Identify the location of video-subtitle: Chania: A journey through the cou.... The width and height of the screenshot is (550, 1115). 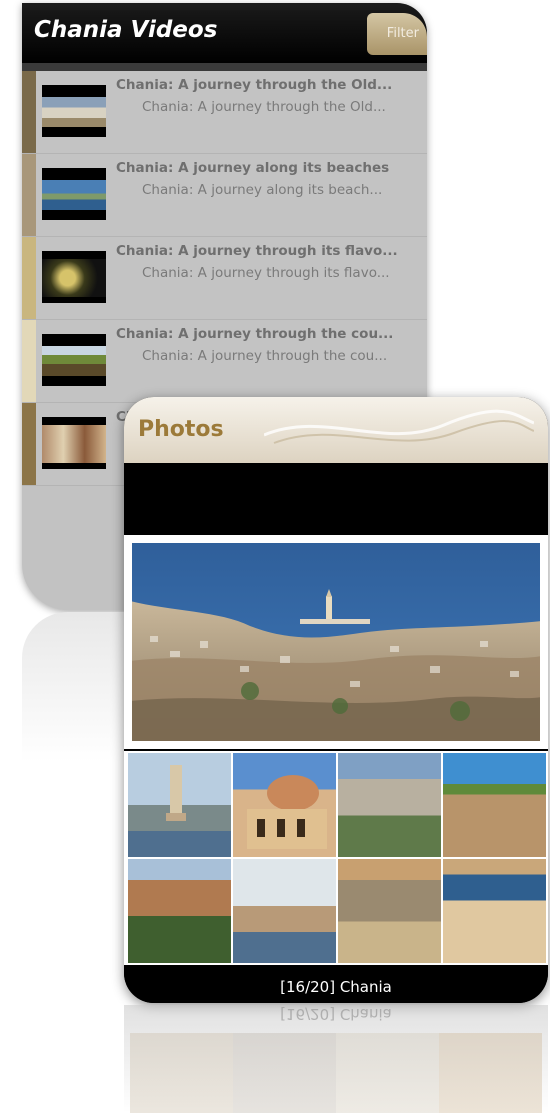
(265, 356).